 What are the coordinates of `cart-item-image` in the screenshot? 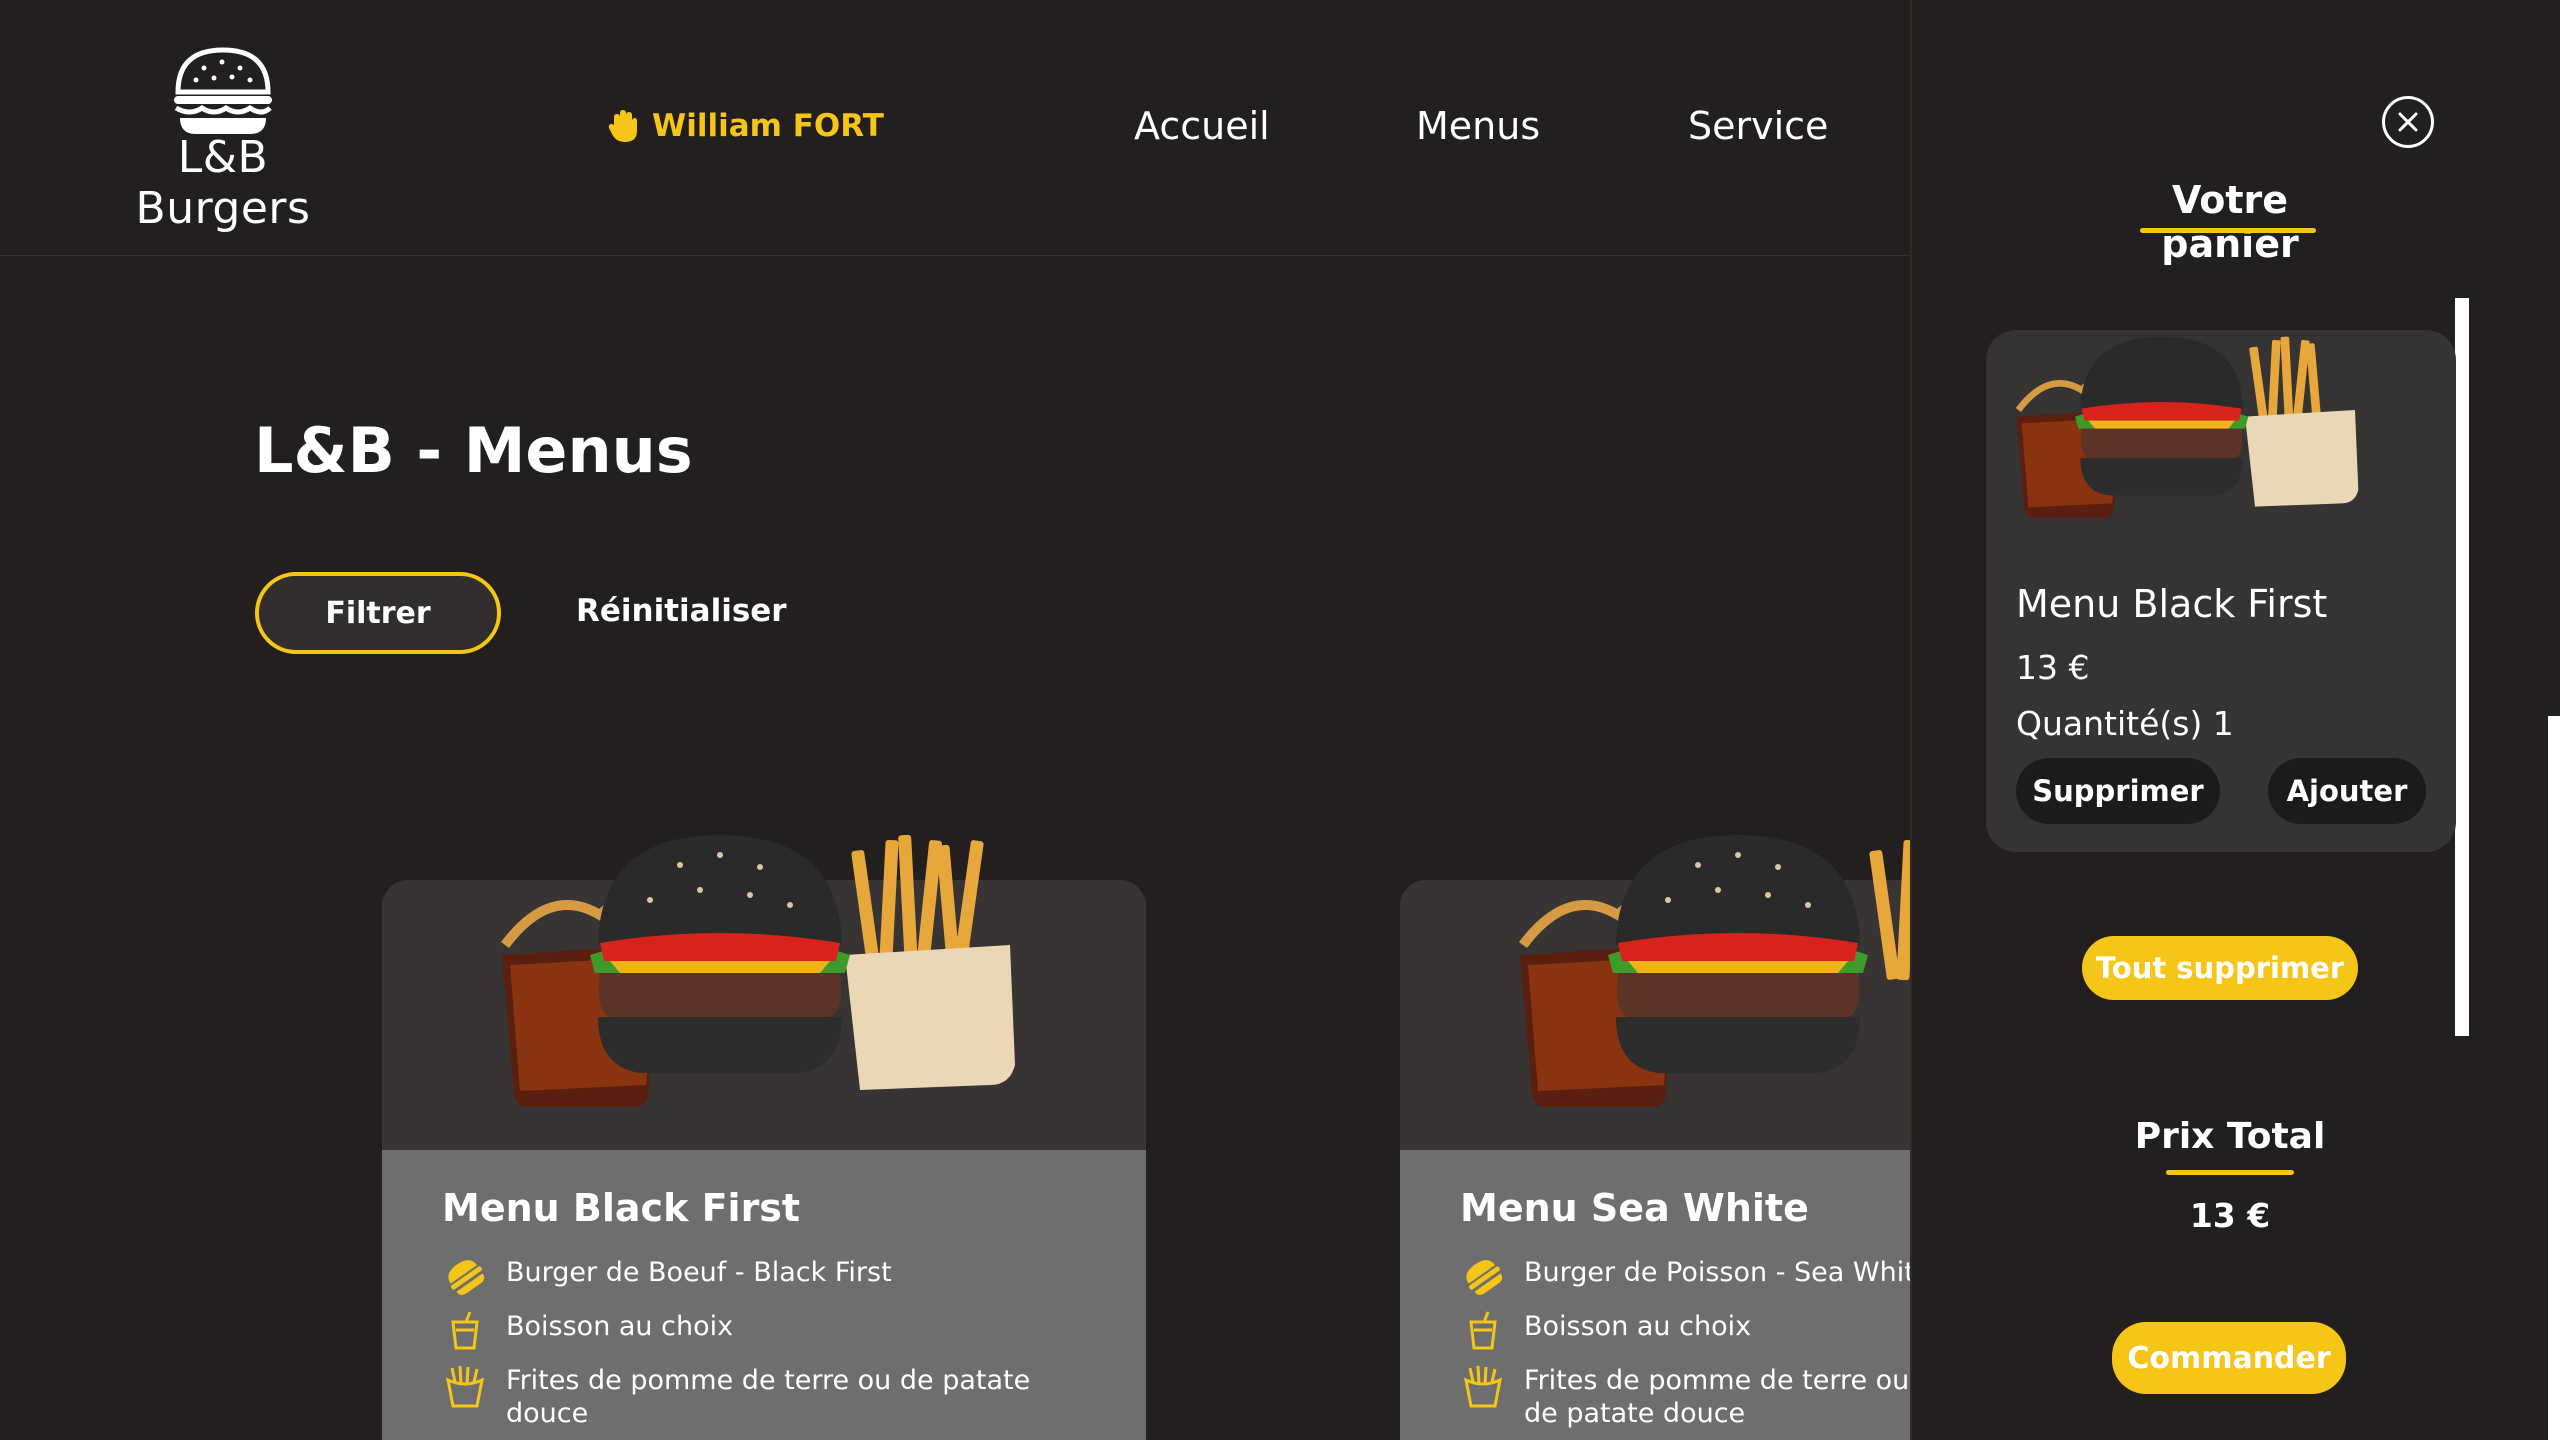 It's located at (2187, 427).